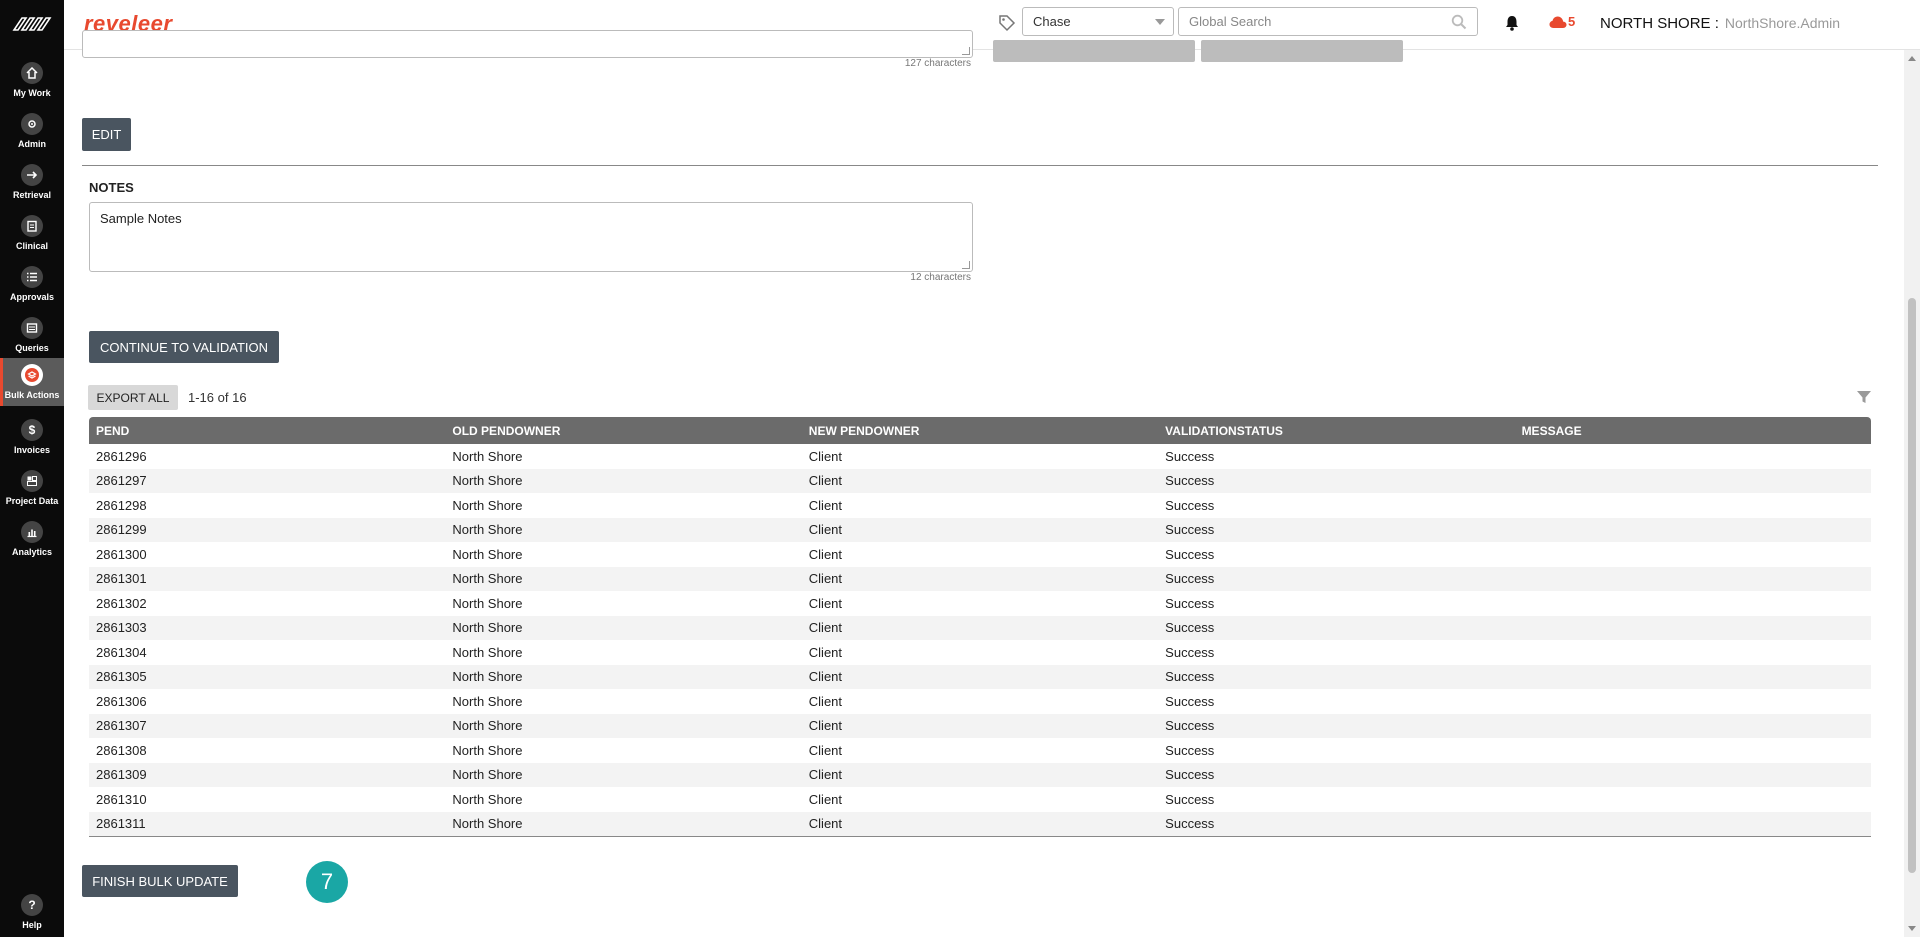  What do you see at coordinates (980, 823) in the screenshot?
I see `table-row: 2861311 North Shore Client Success` at bounding box center [980, 823].